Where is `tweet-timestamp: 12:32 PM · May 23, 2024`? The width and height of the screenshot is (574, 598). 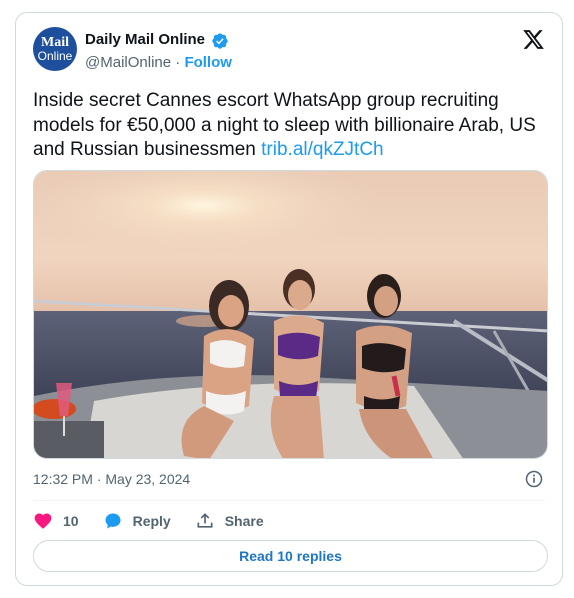 tweet-timestamp: 12:32 PM · May 23, 2024 is located at coordinates (111, 479).